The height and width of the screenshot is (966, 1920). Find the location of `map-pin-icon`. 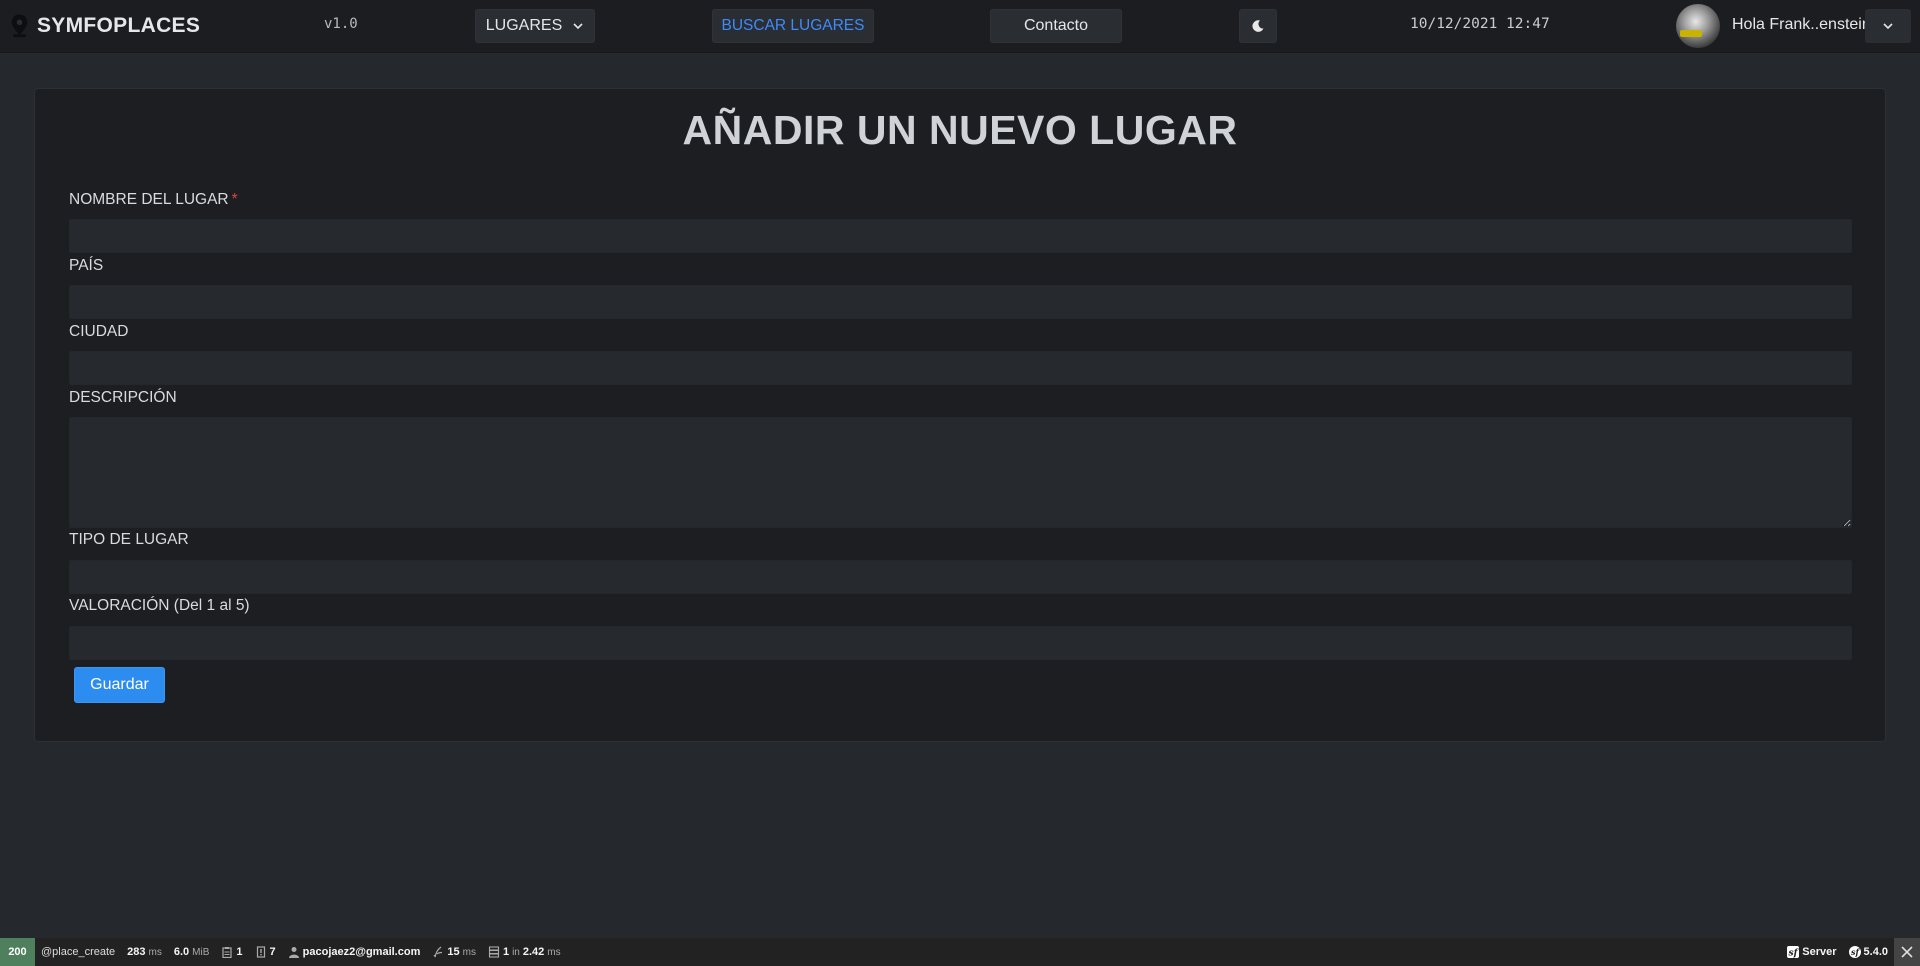

map-pin-icon is located at coordinates (19, 26).